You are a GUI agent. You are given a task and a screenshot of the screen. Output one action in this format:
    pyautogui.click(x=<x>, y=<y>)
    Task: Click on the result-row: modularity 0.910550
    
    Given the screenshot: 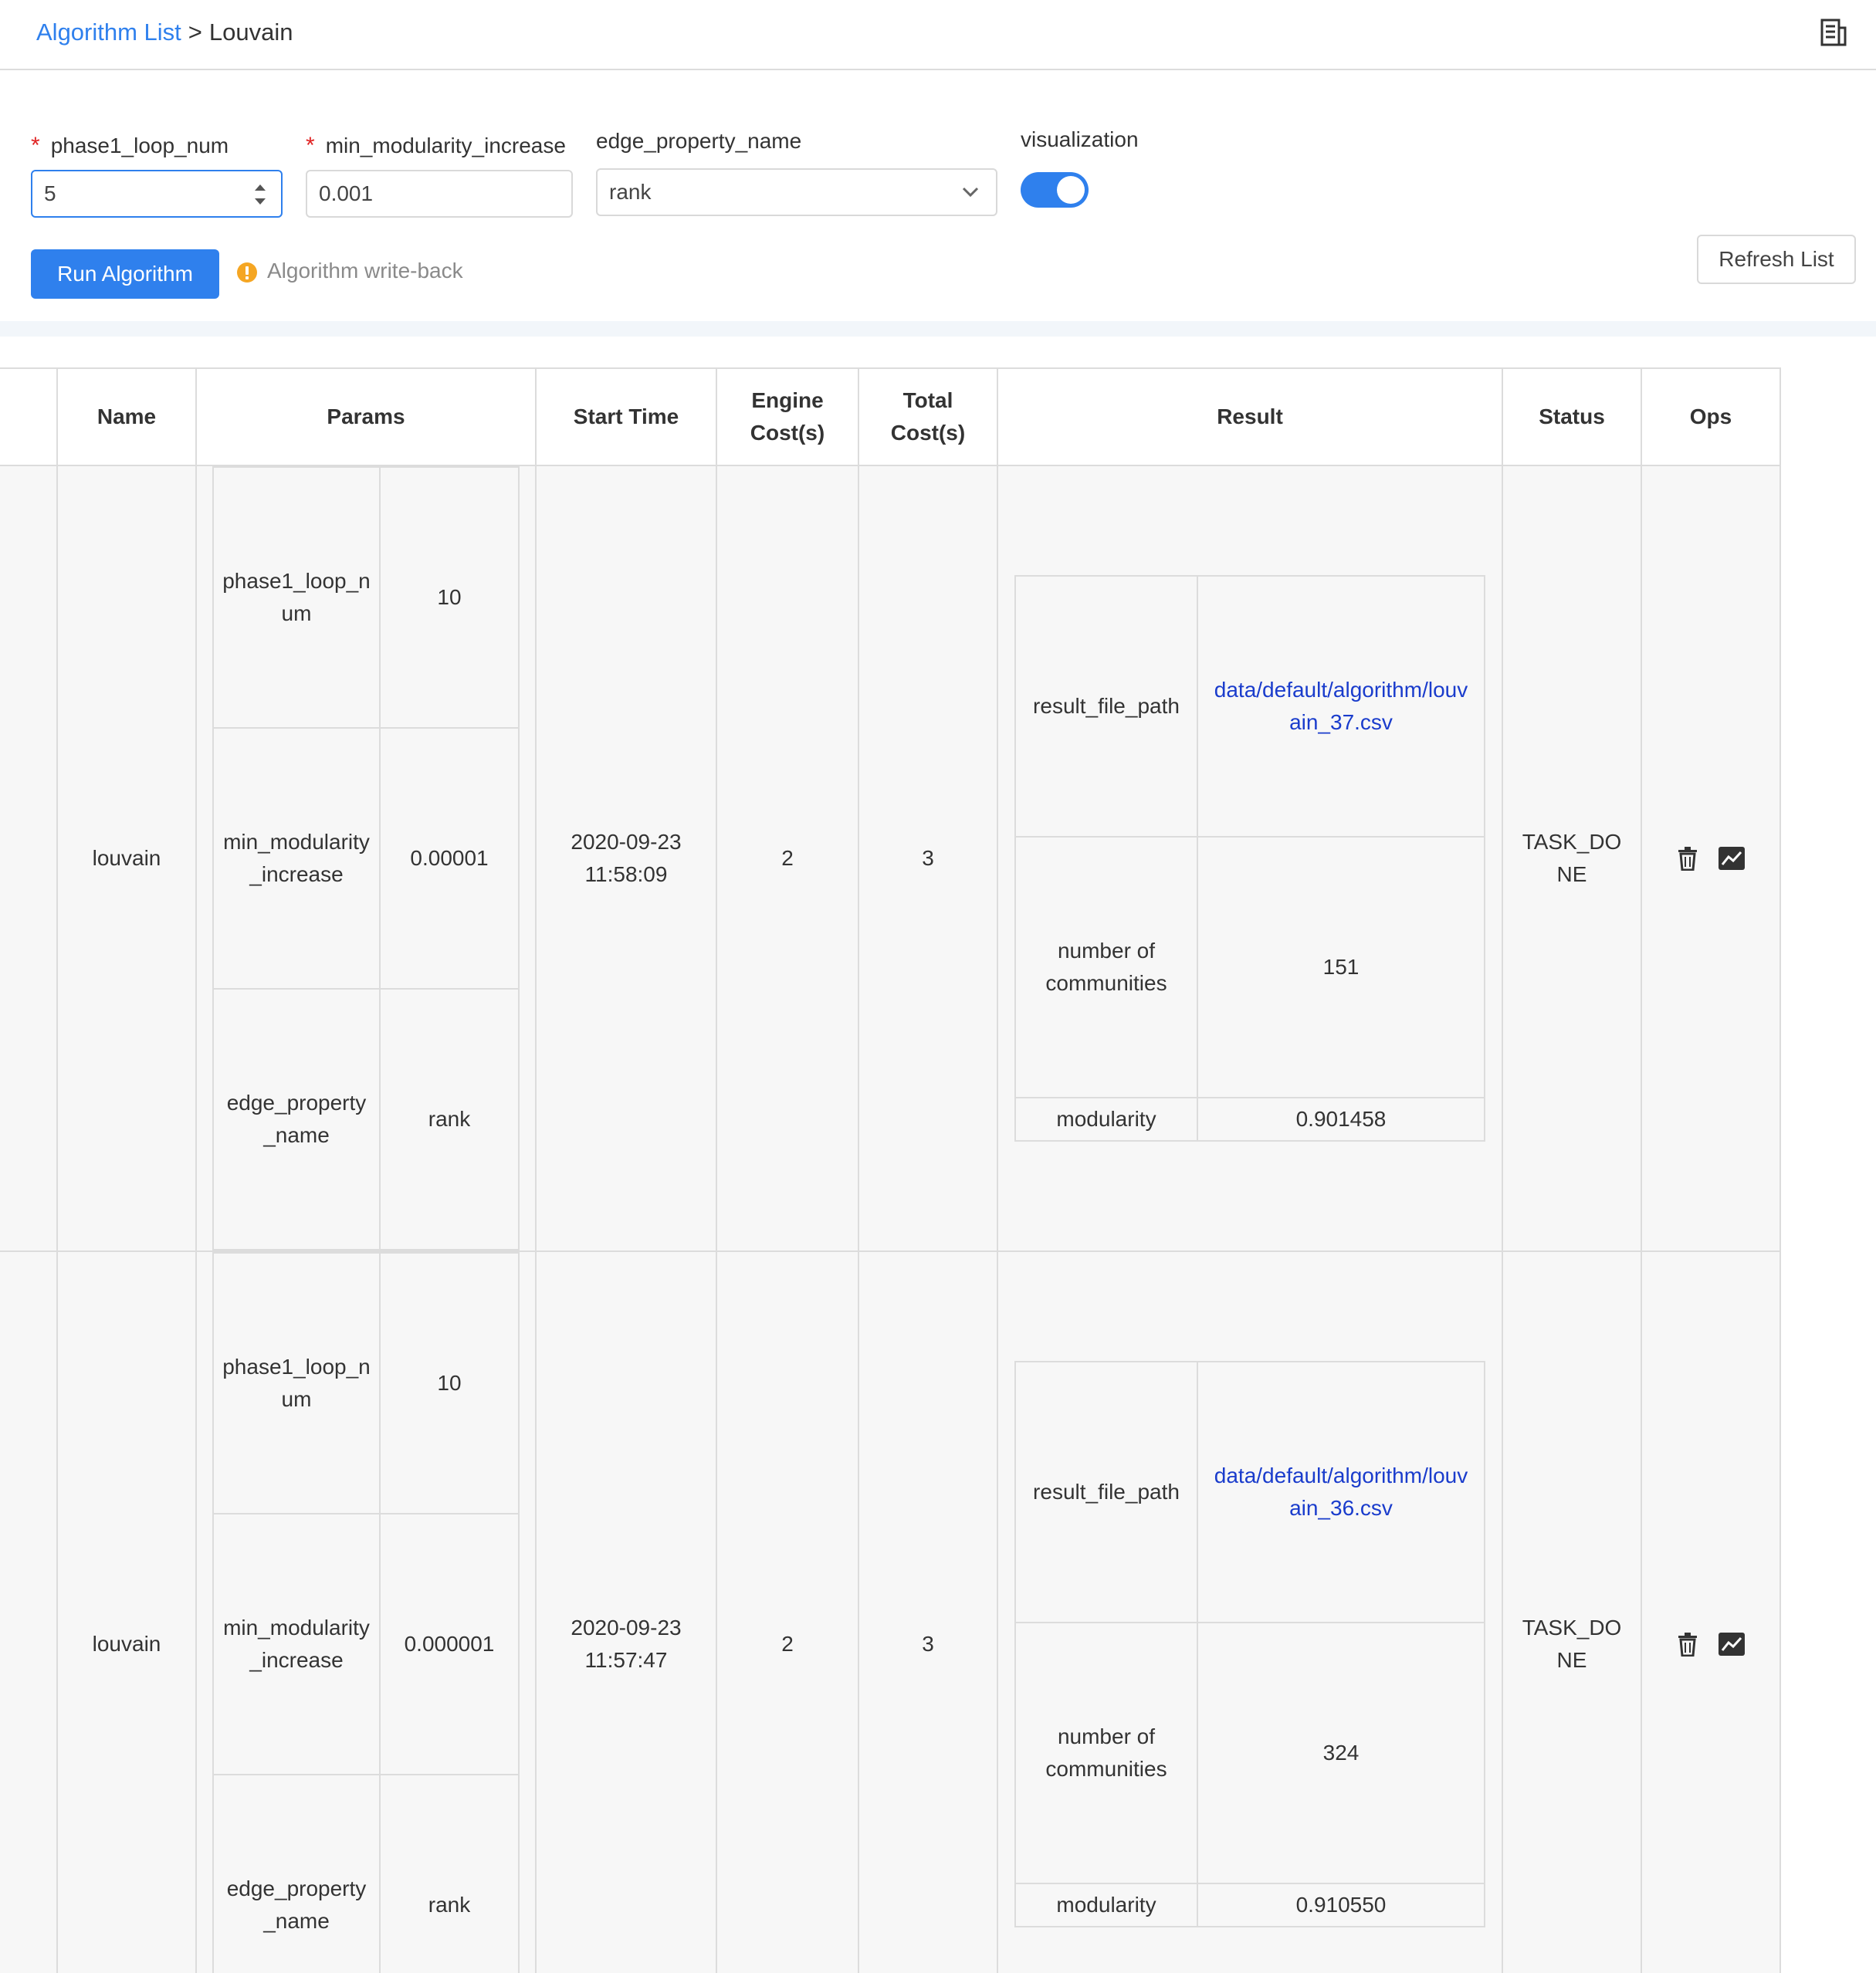 What is the action you would take?
    pyautogui.click(x=1249, y=1905)
    